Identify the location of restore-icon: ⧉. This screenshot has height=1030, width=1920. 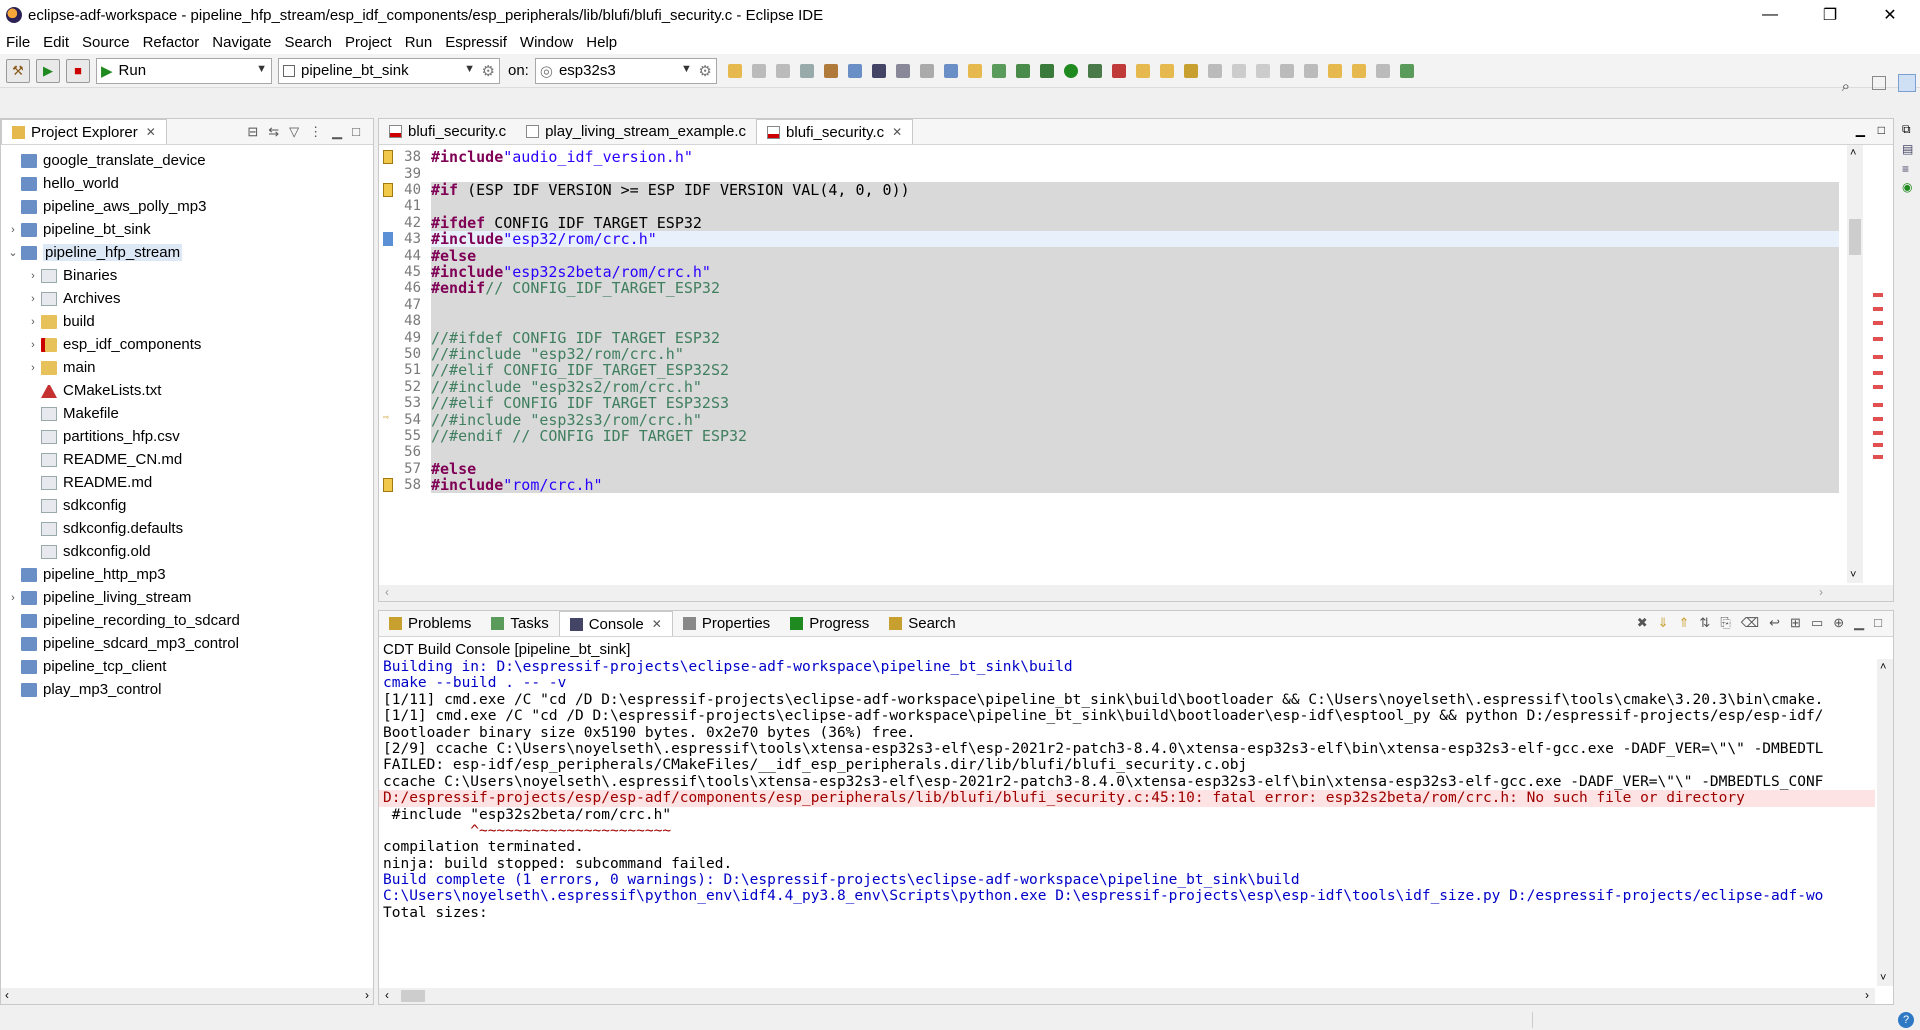
(1906, 129).